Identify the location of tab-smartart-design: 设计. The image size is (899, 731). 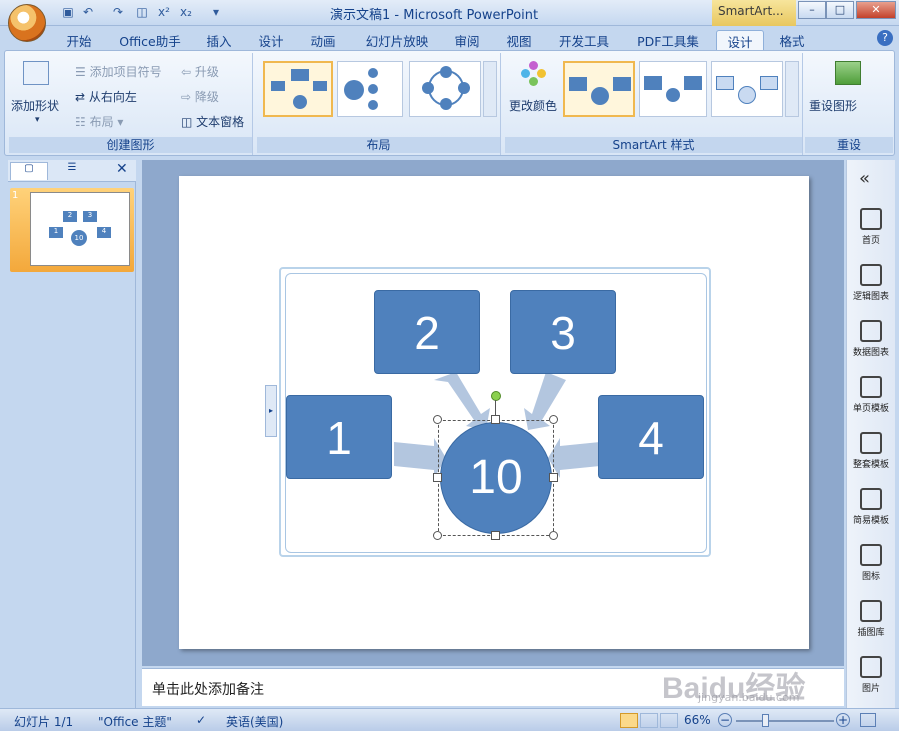
(740, 40).